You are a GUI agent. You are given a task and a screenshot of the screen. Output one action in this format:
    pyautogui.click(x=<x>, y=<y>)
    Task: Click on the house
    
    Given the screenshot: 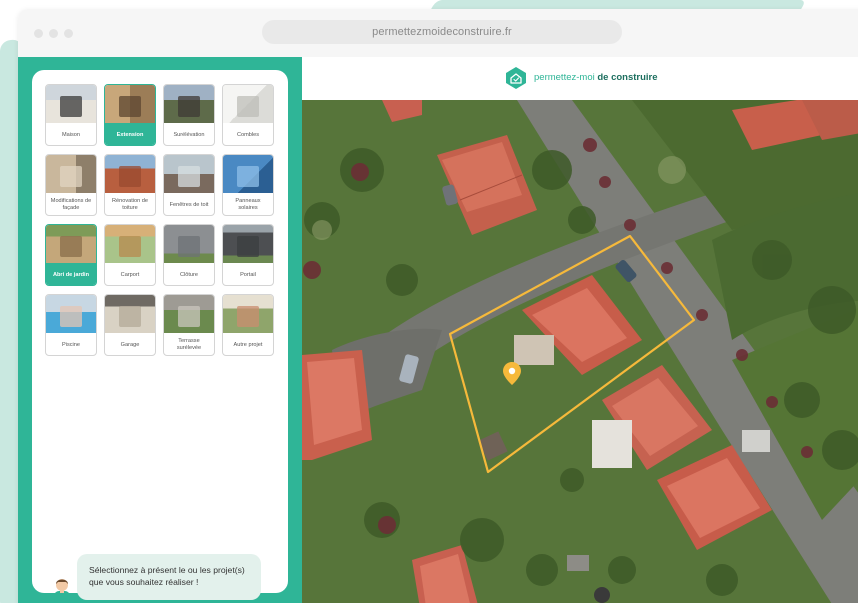 What is the action you would take?
    pyautogui.click(x=337, y=405)
    